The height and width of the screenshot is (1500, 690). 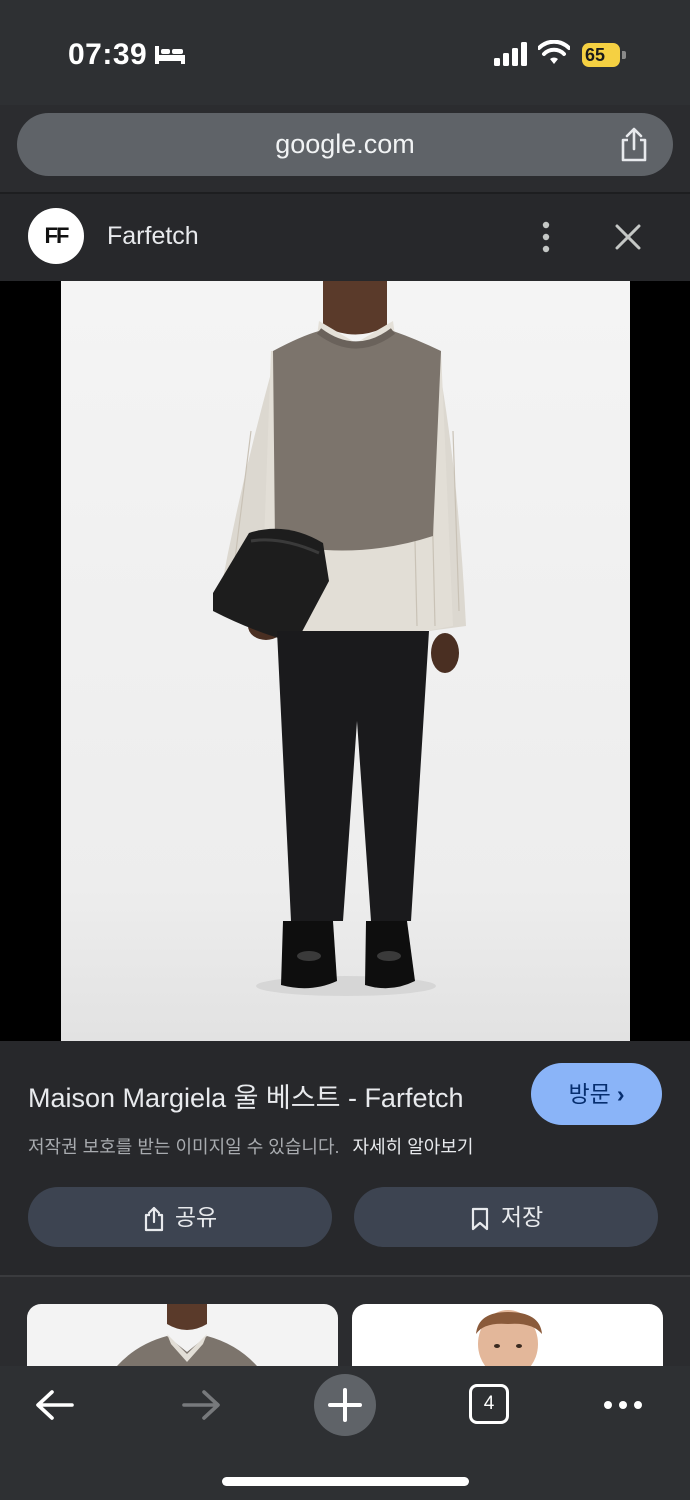 I want to click on plus-icon, so click(x=345, y=1405).